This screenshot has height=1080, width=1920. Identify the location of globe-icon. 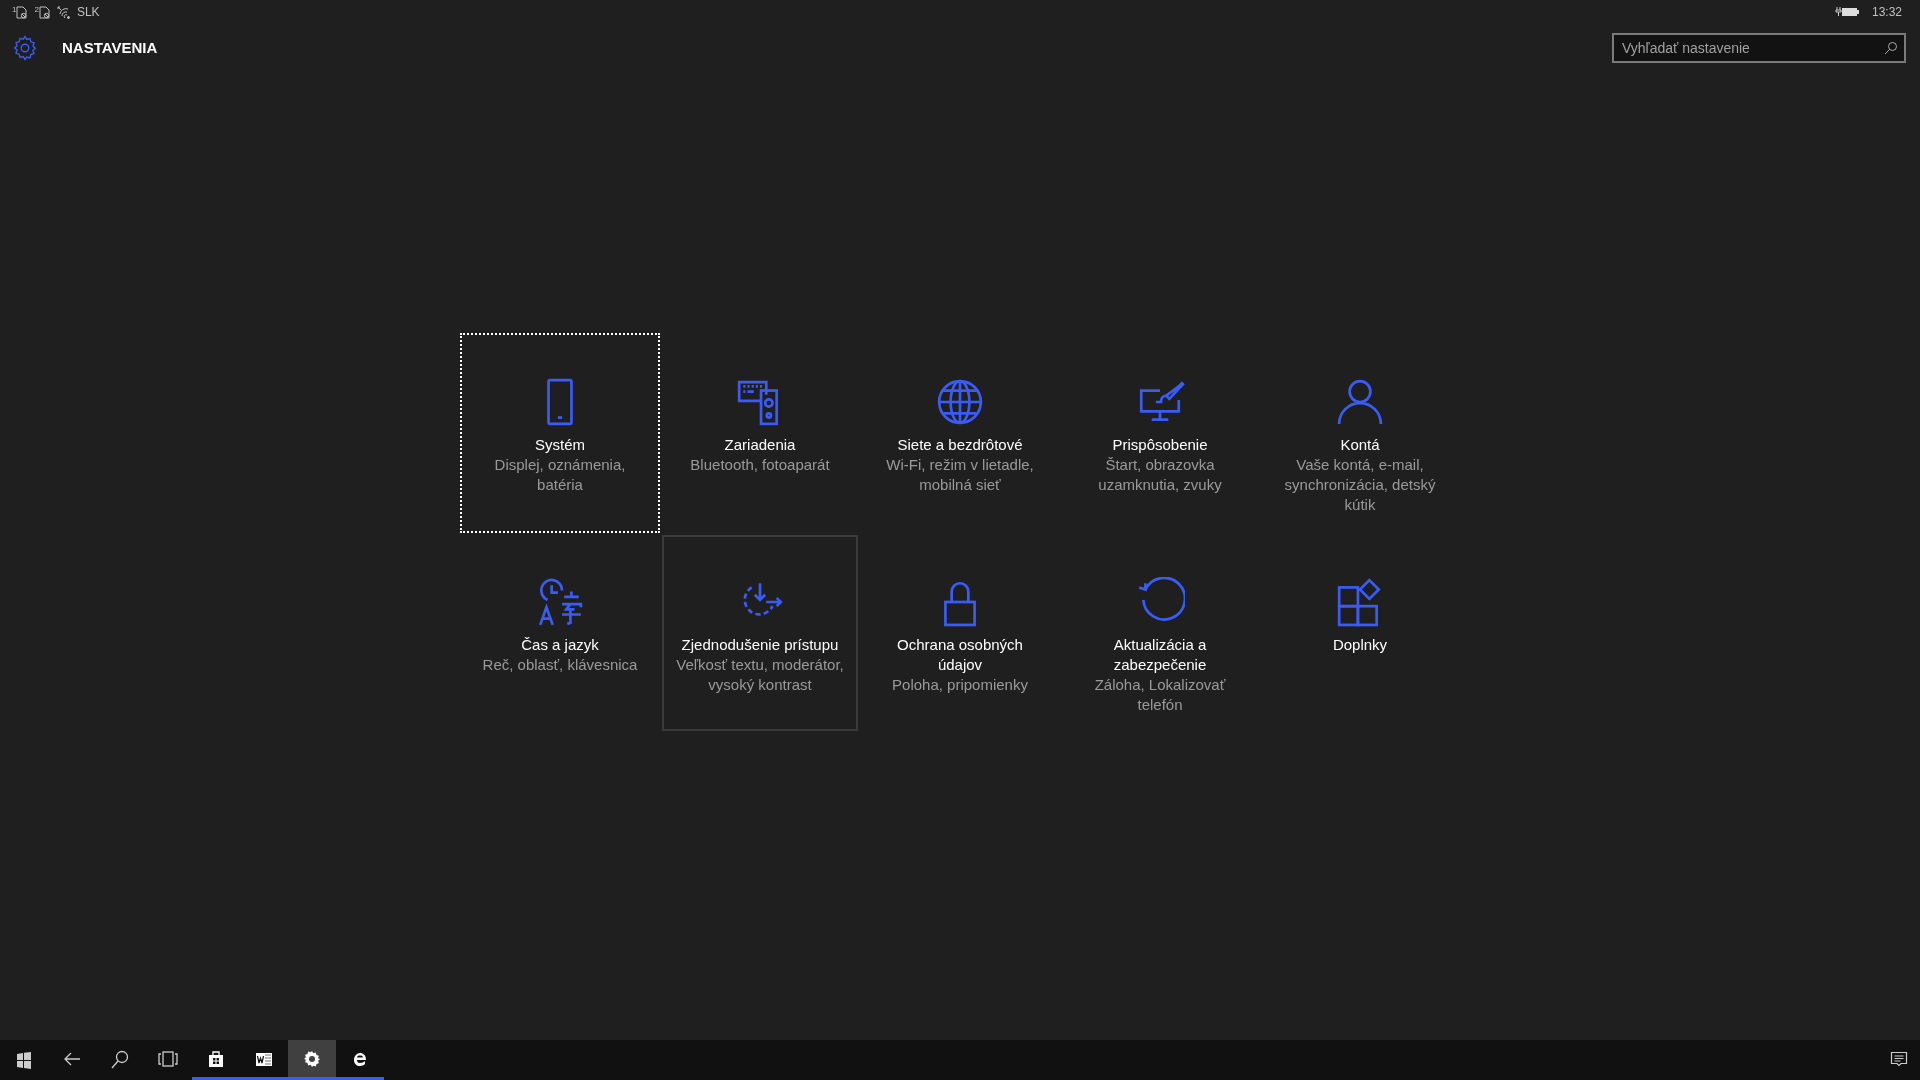
(960, 402).